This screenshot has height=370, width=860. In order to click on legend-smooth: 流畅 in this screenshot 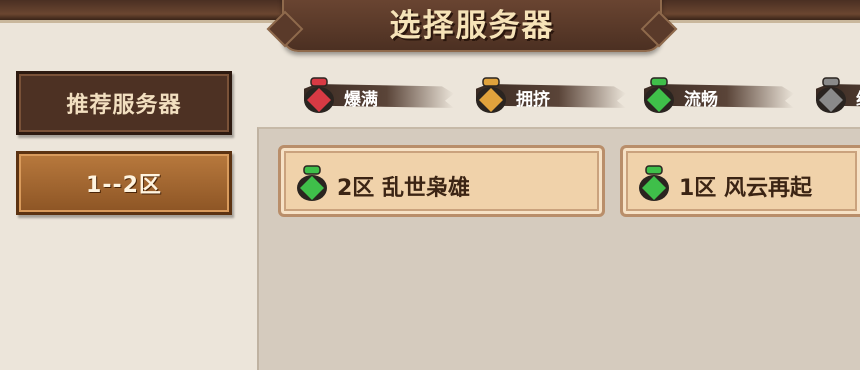, I will do `click(717, 92)`.